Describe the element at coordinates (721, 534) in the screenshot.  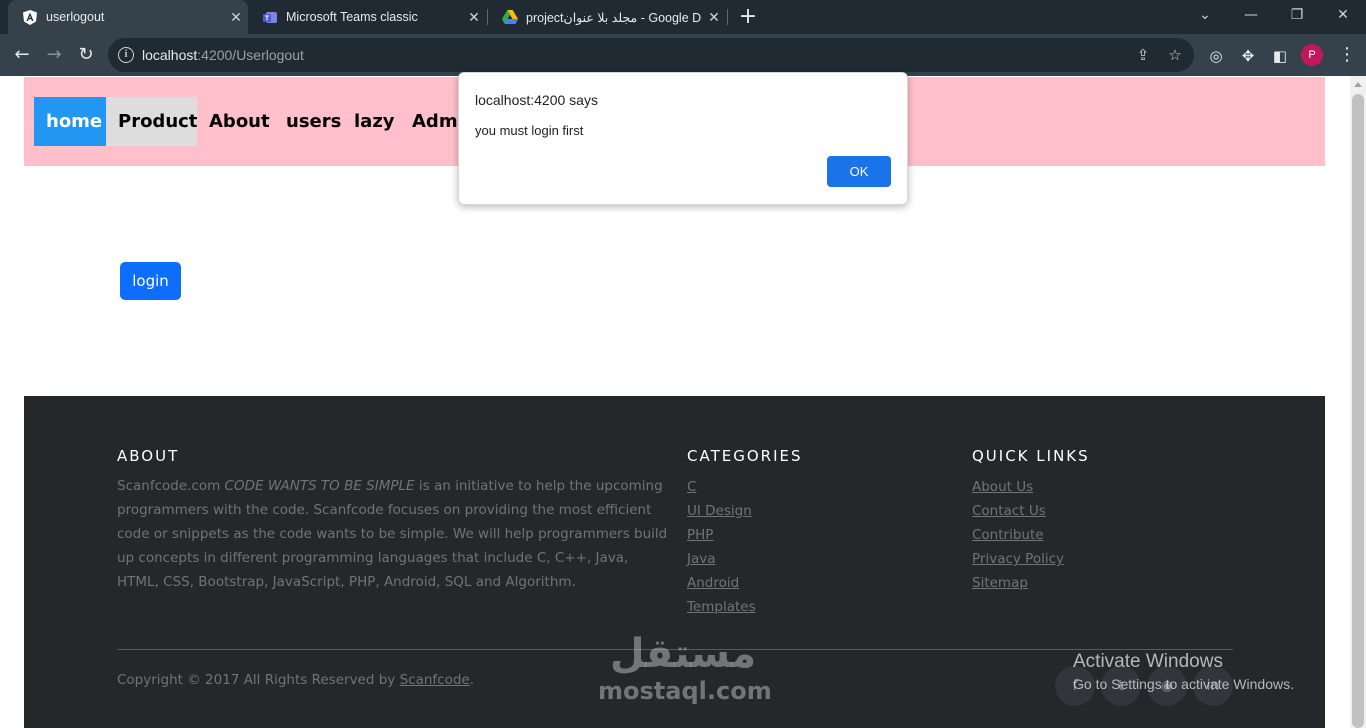
I see `list-item: PHP` at that location.